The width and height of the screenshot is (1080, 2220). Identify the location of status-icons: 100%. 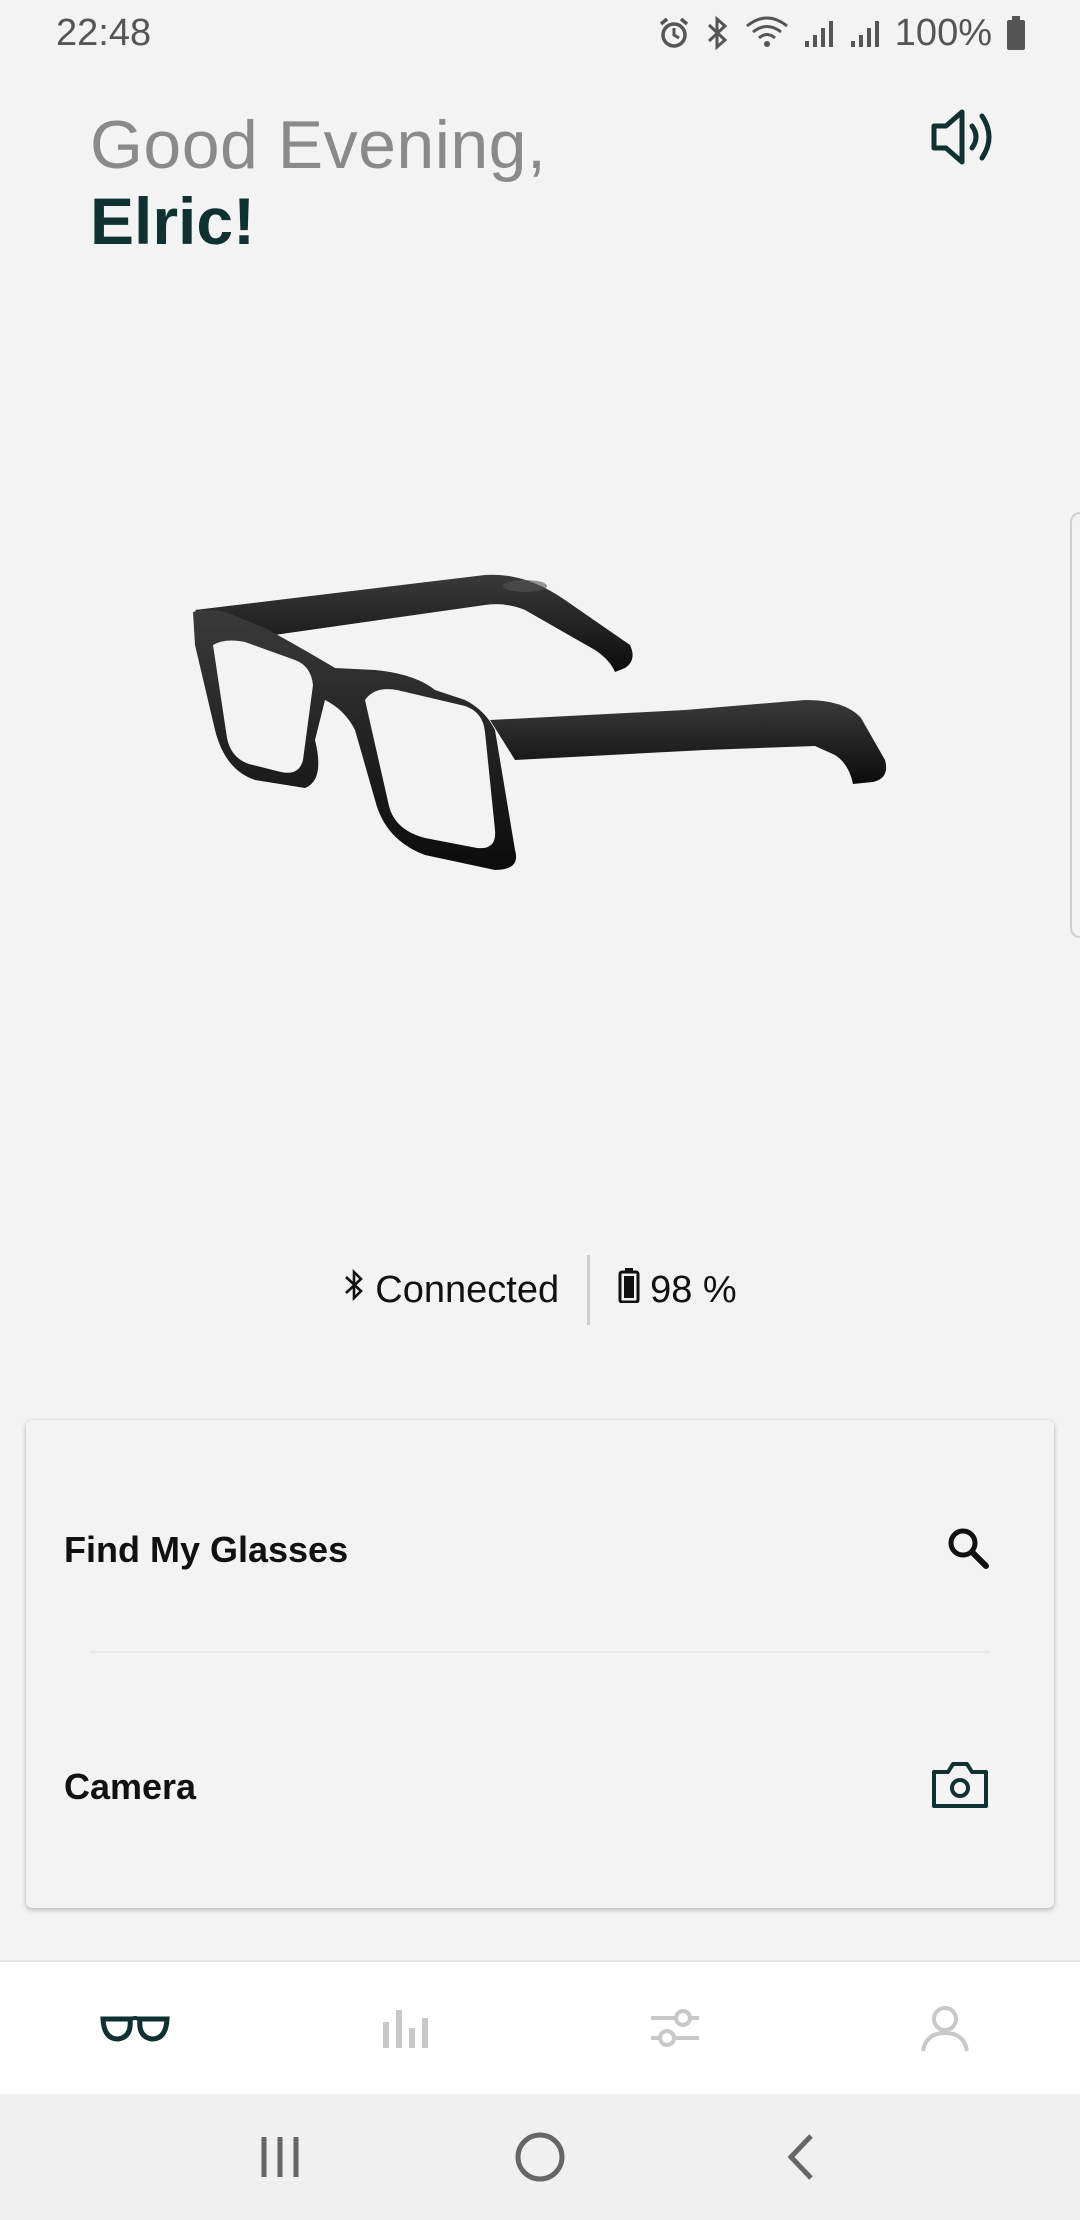
(841, 33).